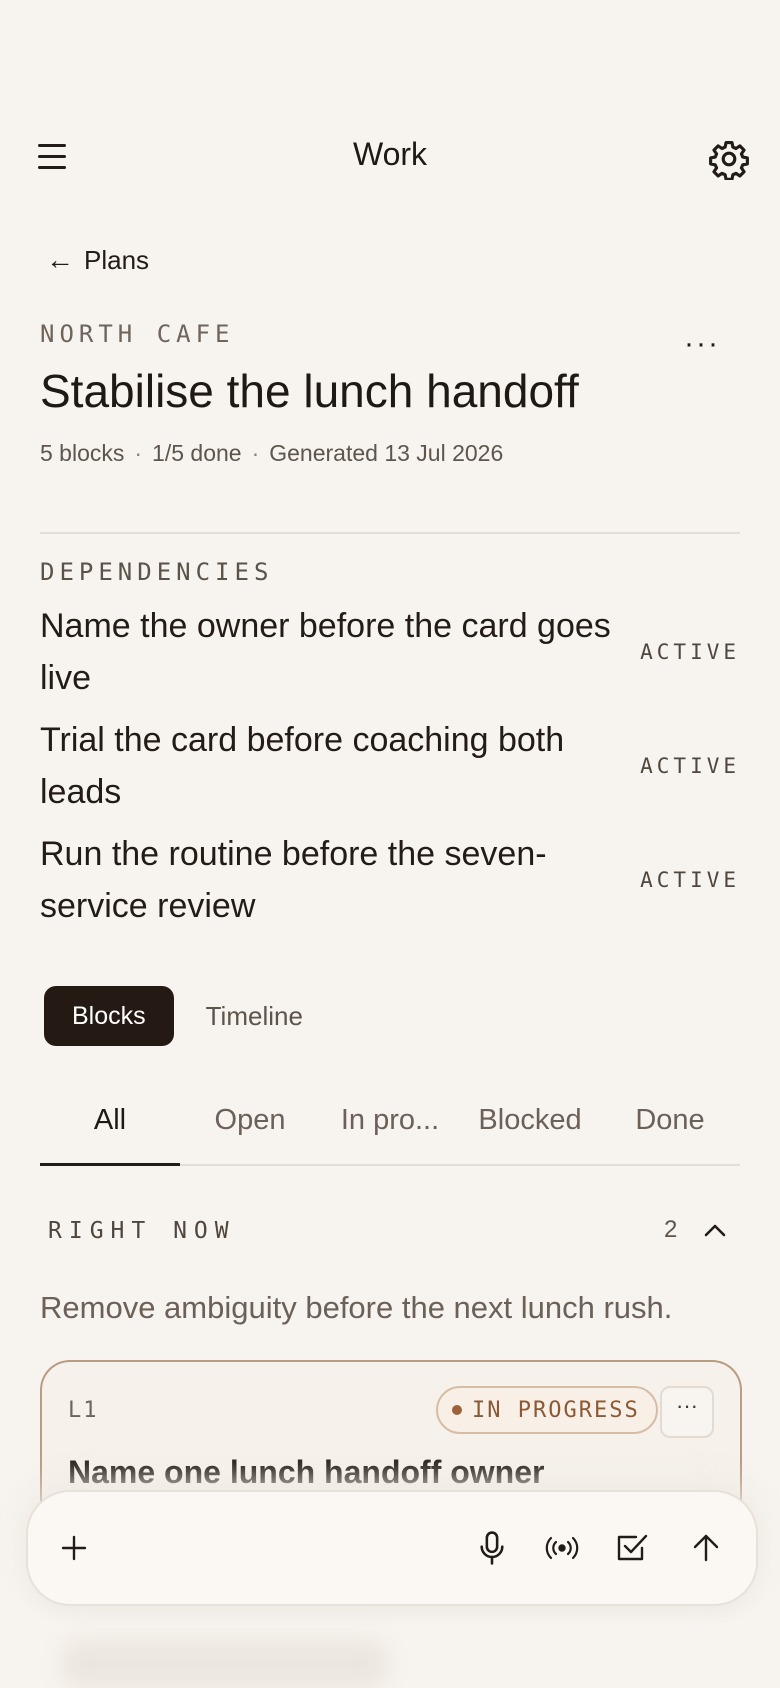  What do you see at coordinates (530, 1130) in the screenshot?
I see `tab-blocked: Blocked` at bounding box center [530, 1130].